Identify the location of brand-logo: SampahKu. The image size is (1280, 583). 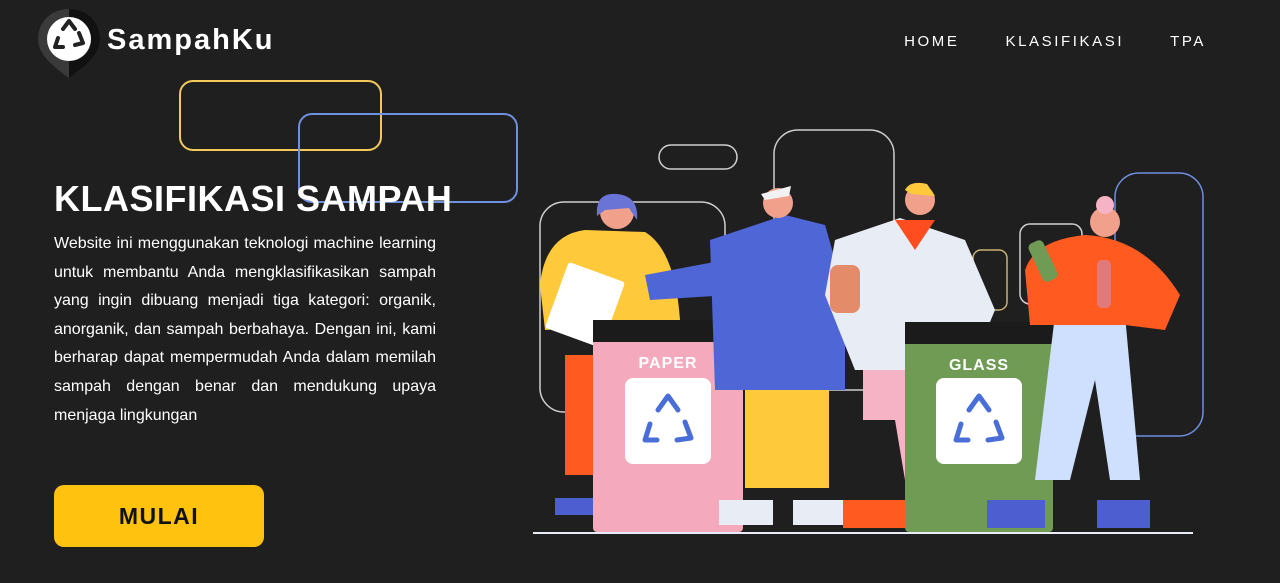
(155, 43).